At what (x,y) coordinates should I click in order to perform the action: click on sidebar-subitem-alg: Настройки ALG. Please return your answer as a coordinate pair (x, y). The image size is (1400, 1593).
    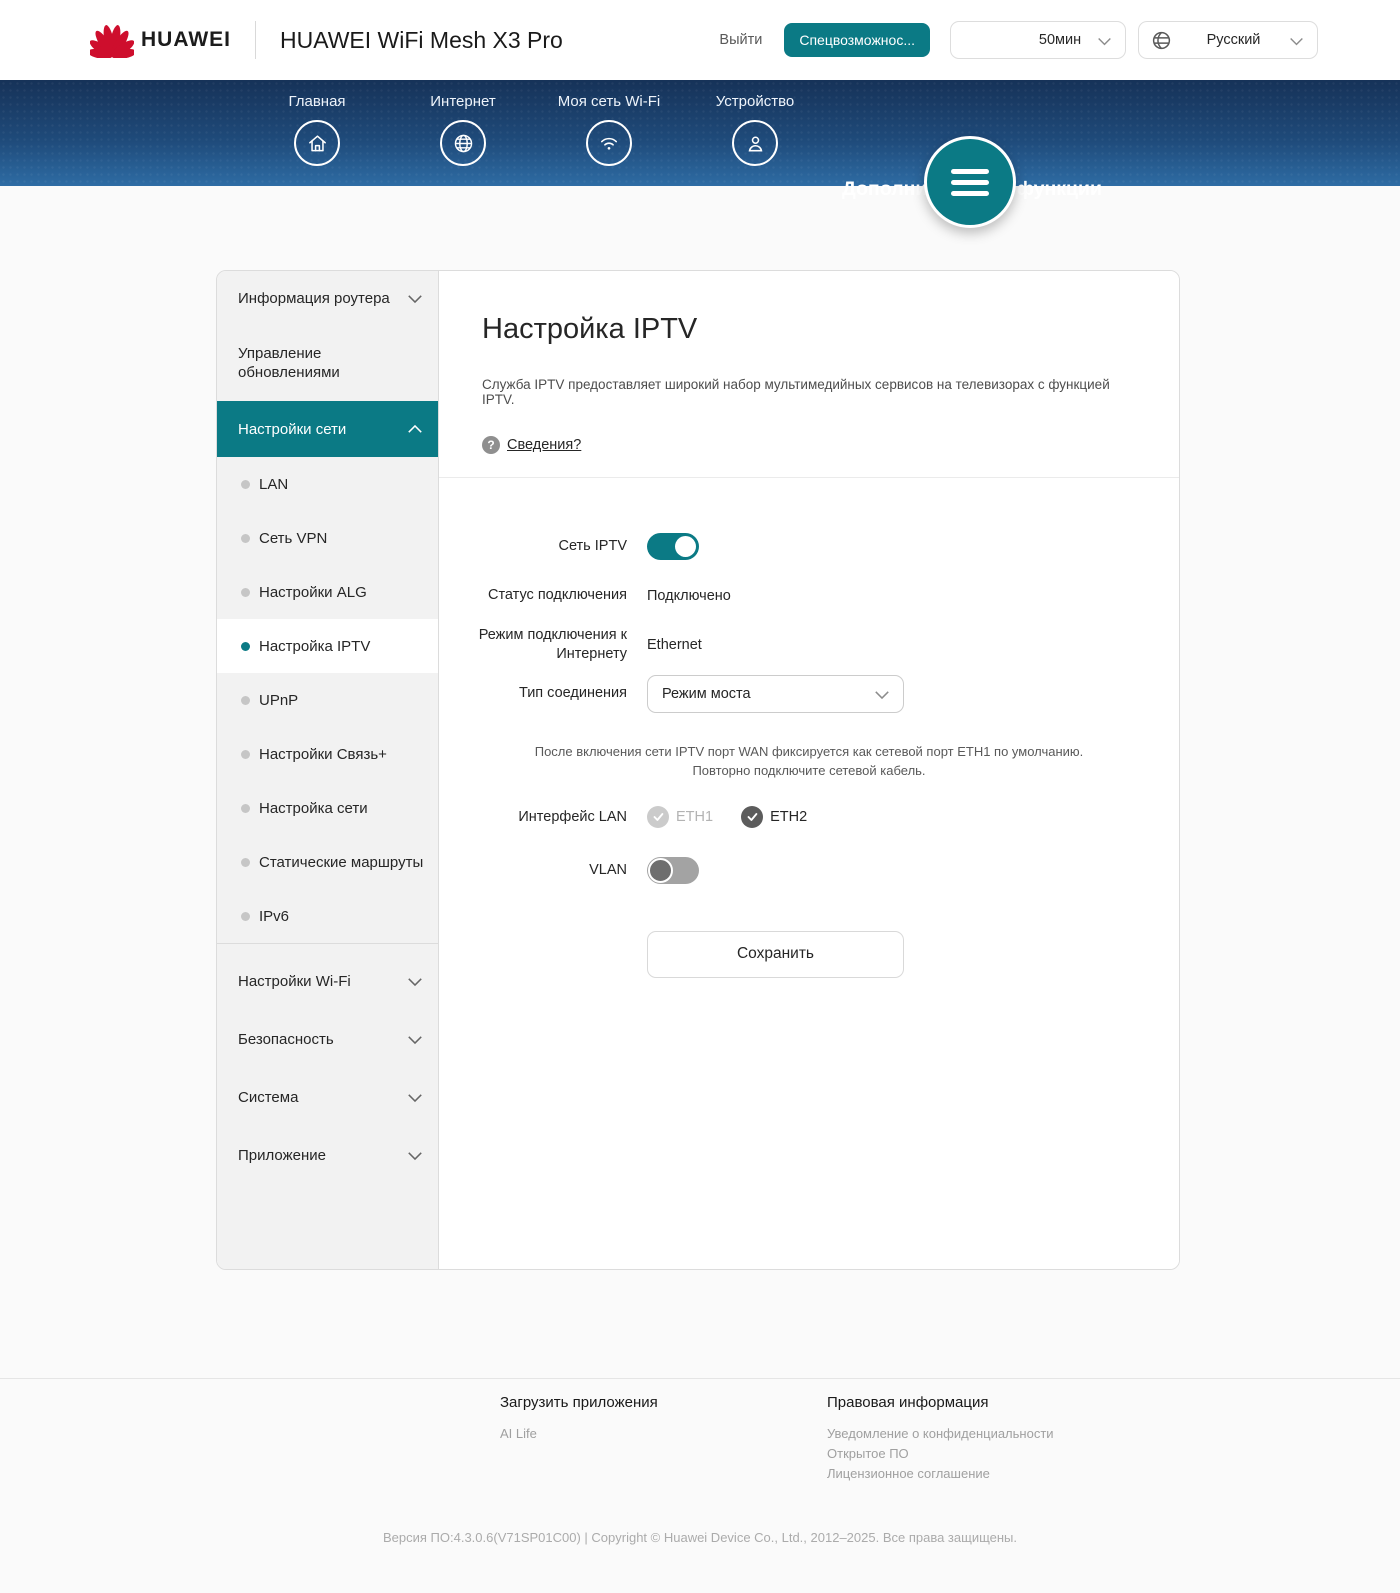
    Looking at the image, I should click on (327, 592).